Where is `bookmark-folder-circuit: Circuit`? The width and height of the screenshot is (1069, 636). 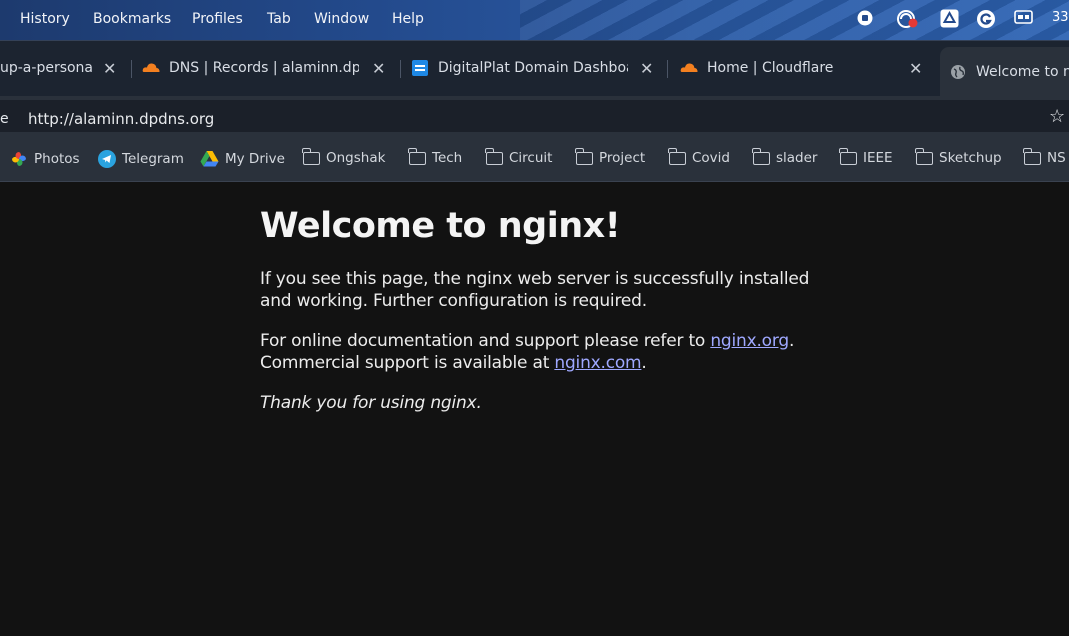
bookmark-folder-circuit: Circuit is located at coordinates (519, 156).